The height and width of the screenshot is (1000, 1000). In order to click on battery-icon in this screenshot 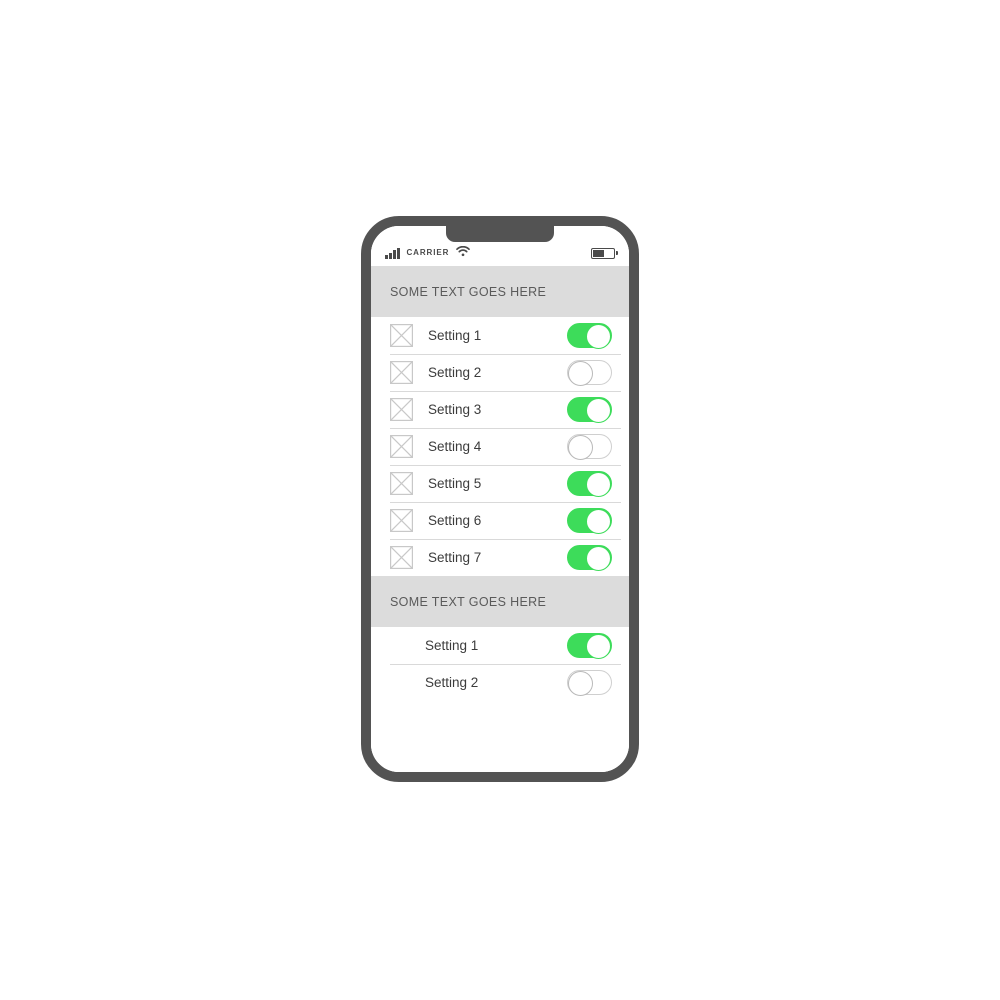, I will do `click(604, 253)`.